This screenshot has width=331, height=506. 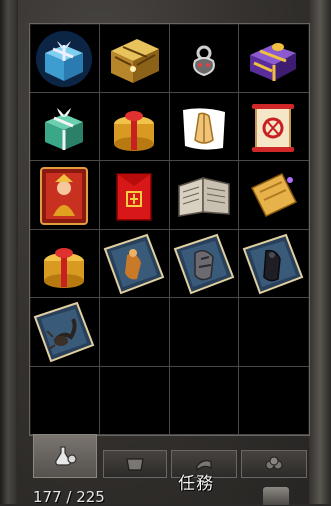 What do you see at coordinates (168, 457) in the screenshot?
I see `inventory-tabs` at bounding box center [168, 457].